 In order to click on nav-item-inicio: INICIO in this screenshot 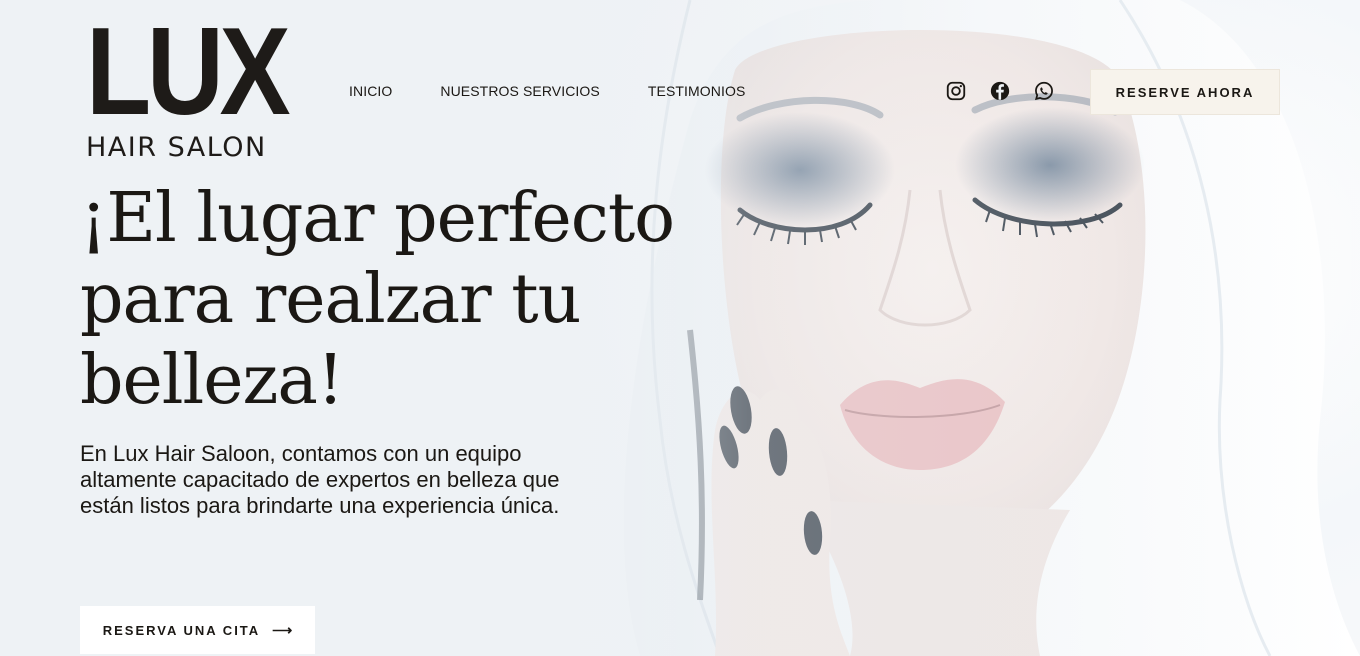, I will do `click(370, 91)`.